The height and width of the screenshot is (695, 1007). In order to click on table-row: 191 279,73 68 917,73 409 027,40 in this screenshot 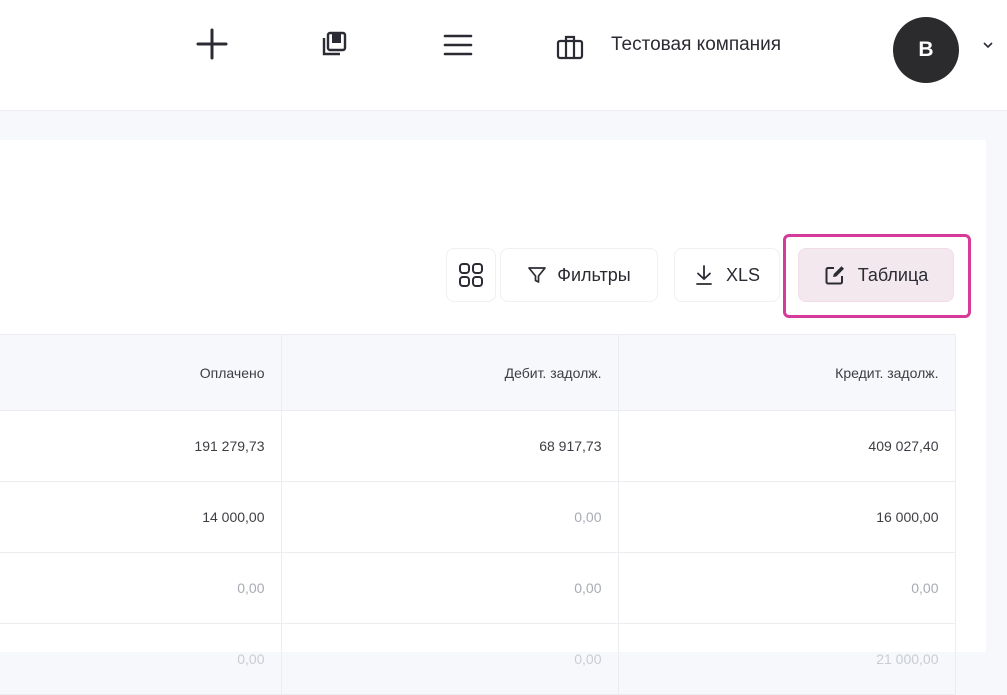, I will do `click(478, 446)`.